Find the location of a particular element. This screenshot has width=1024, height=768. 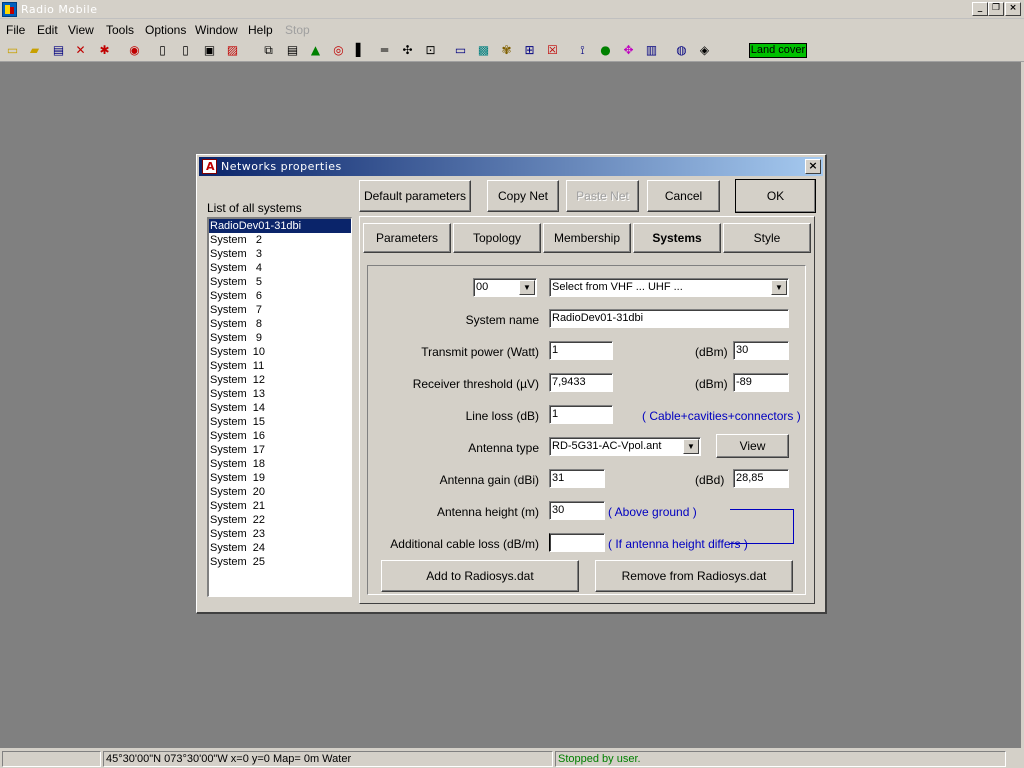

remove-from-radiosys-button: Remove from Radiosys.dat is located at coordinates (694, 576).